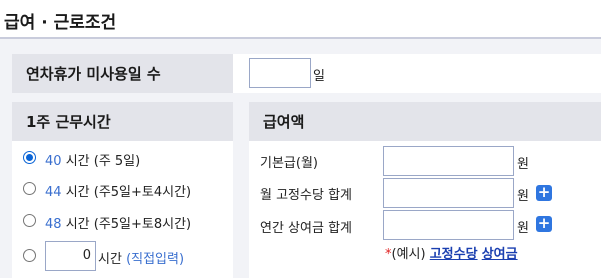 The height and width of the screenshot is (278, 601). Describe the element at coordinates (70, 256) in the screenshot. I see `custom-hours-input: 0` at that location.